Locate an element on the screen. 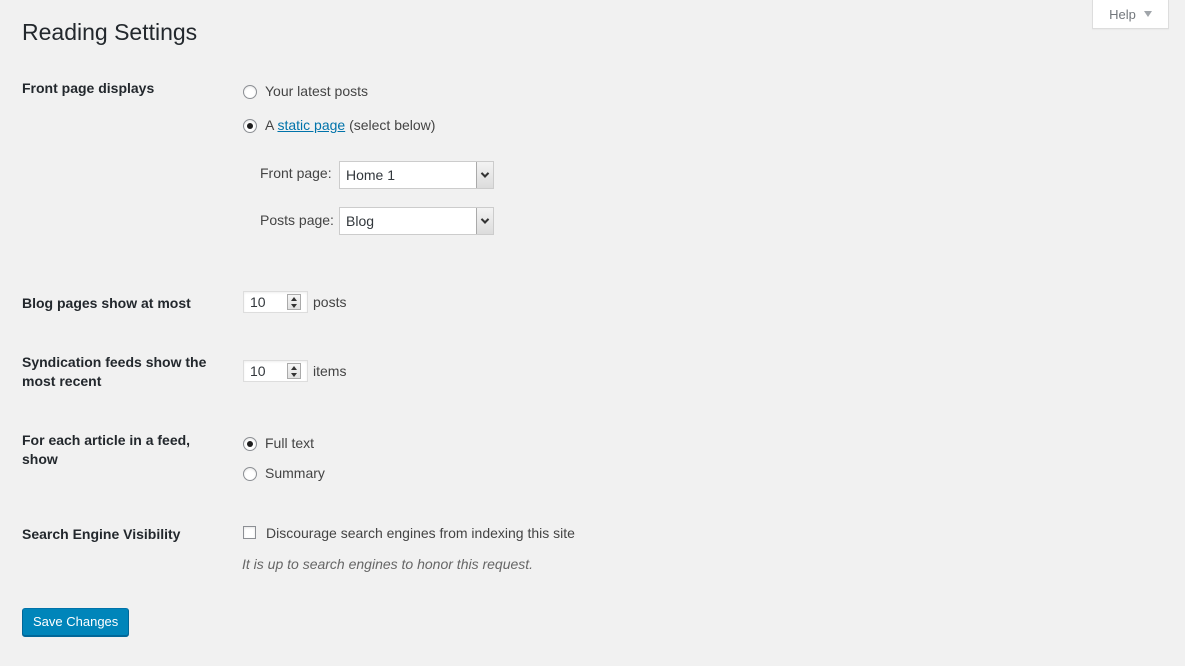 The height and width of the screenshot is (666, 1185). blog-pages-number-input: 10 is located at coordinates (275, 302).